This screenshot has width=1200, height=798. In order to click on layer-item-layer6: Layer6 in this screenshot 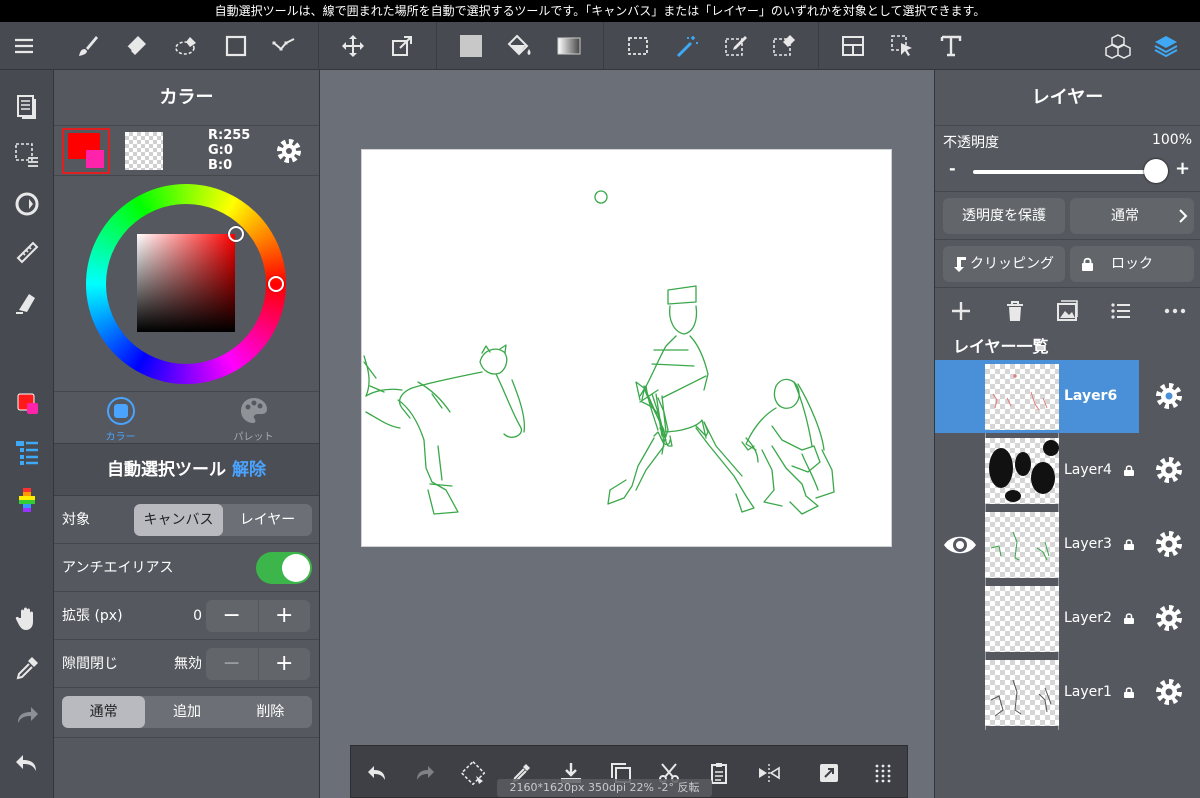, I will do `click(1067, 396)`.